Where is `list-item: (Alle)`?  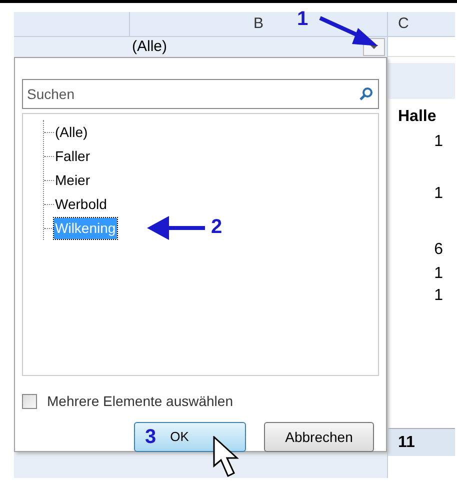
list-item: (Alle) is located at coordinates (71, 132).